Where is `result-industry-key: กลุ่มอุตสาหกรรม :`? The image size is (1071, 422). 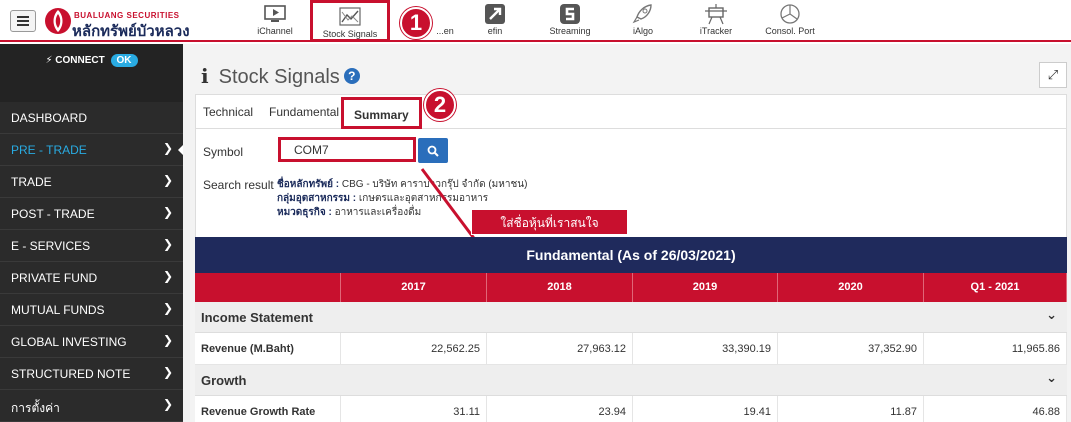
result-industry-key: กลุ่มอุตสาหกรรม : is located at coordinates (317, 198).